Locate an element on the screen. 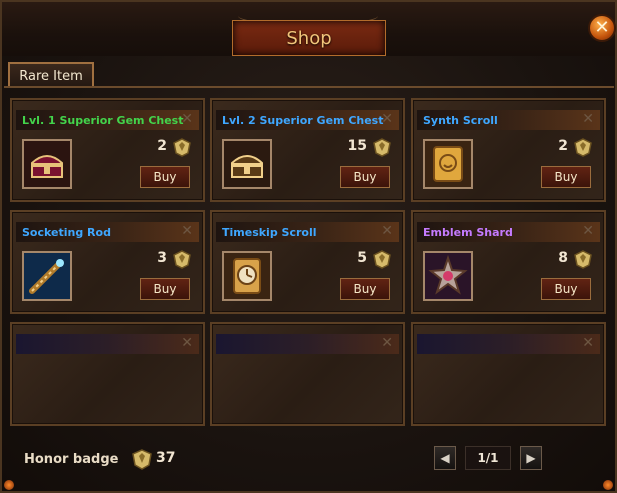  rod-icon is located at coordinates (47, 276).